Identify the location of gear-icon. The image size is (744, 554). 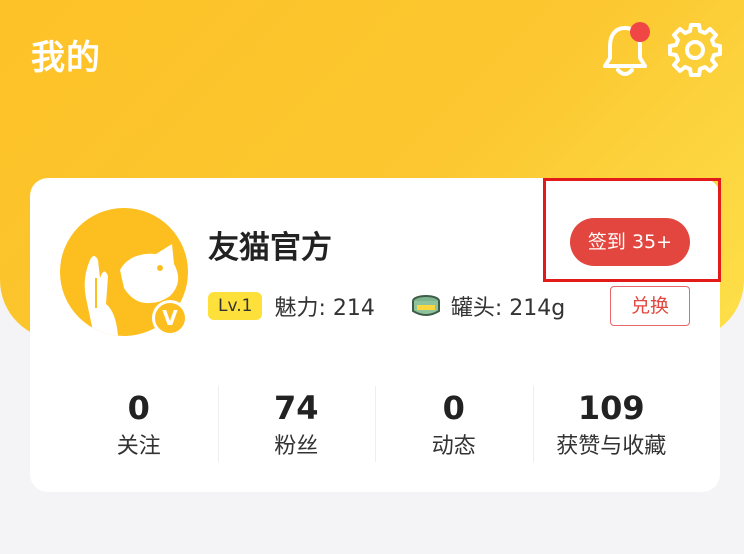
(695, 50).